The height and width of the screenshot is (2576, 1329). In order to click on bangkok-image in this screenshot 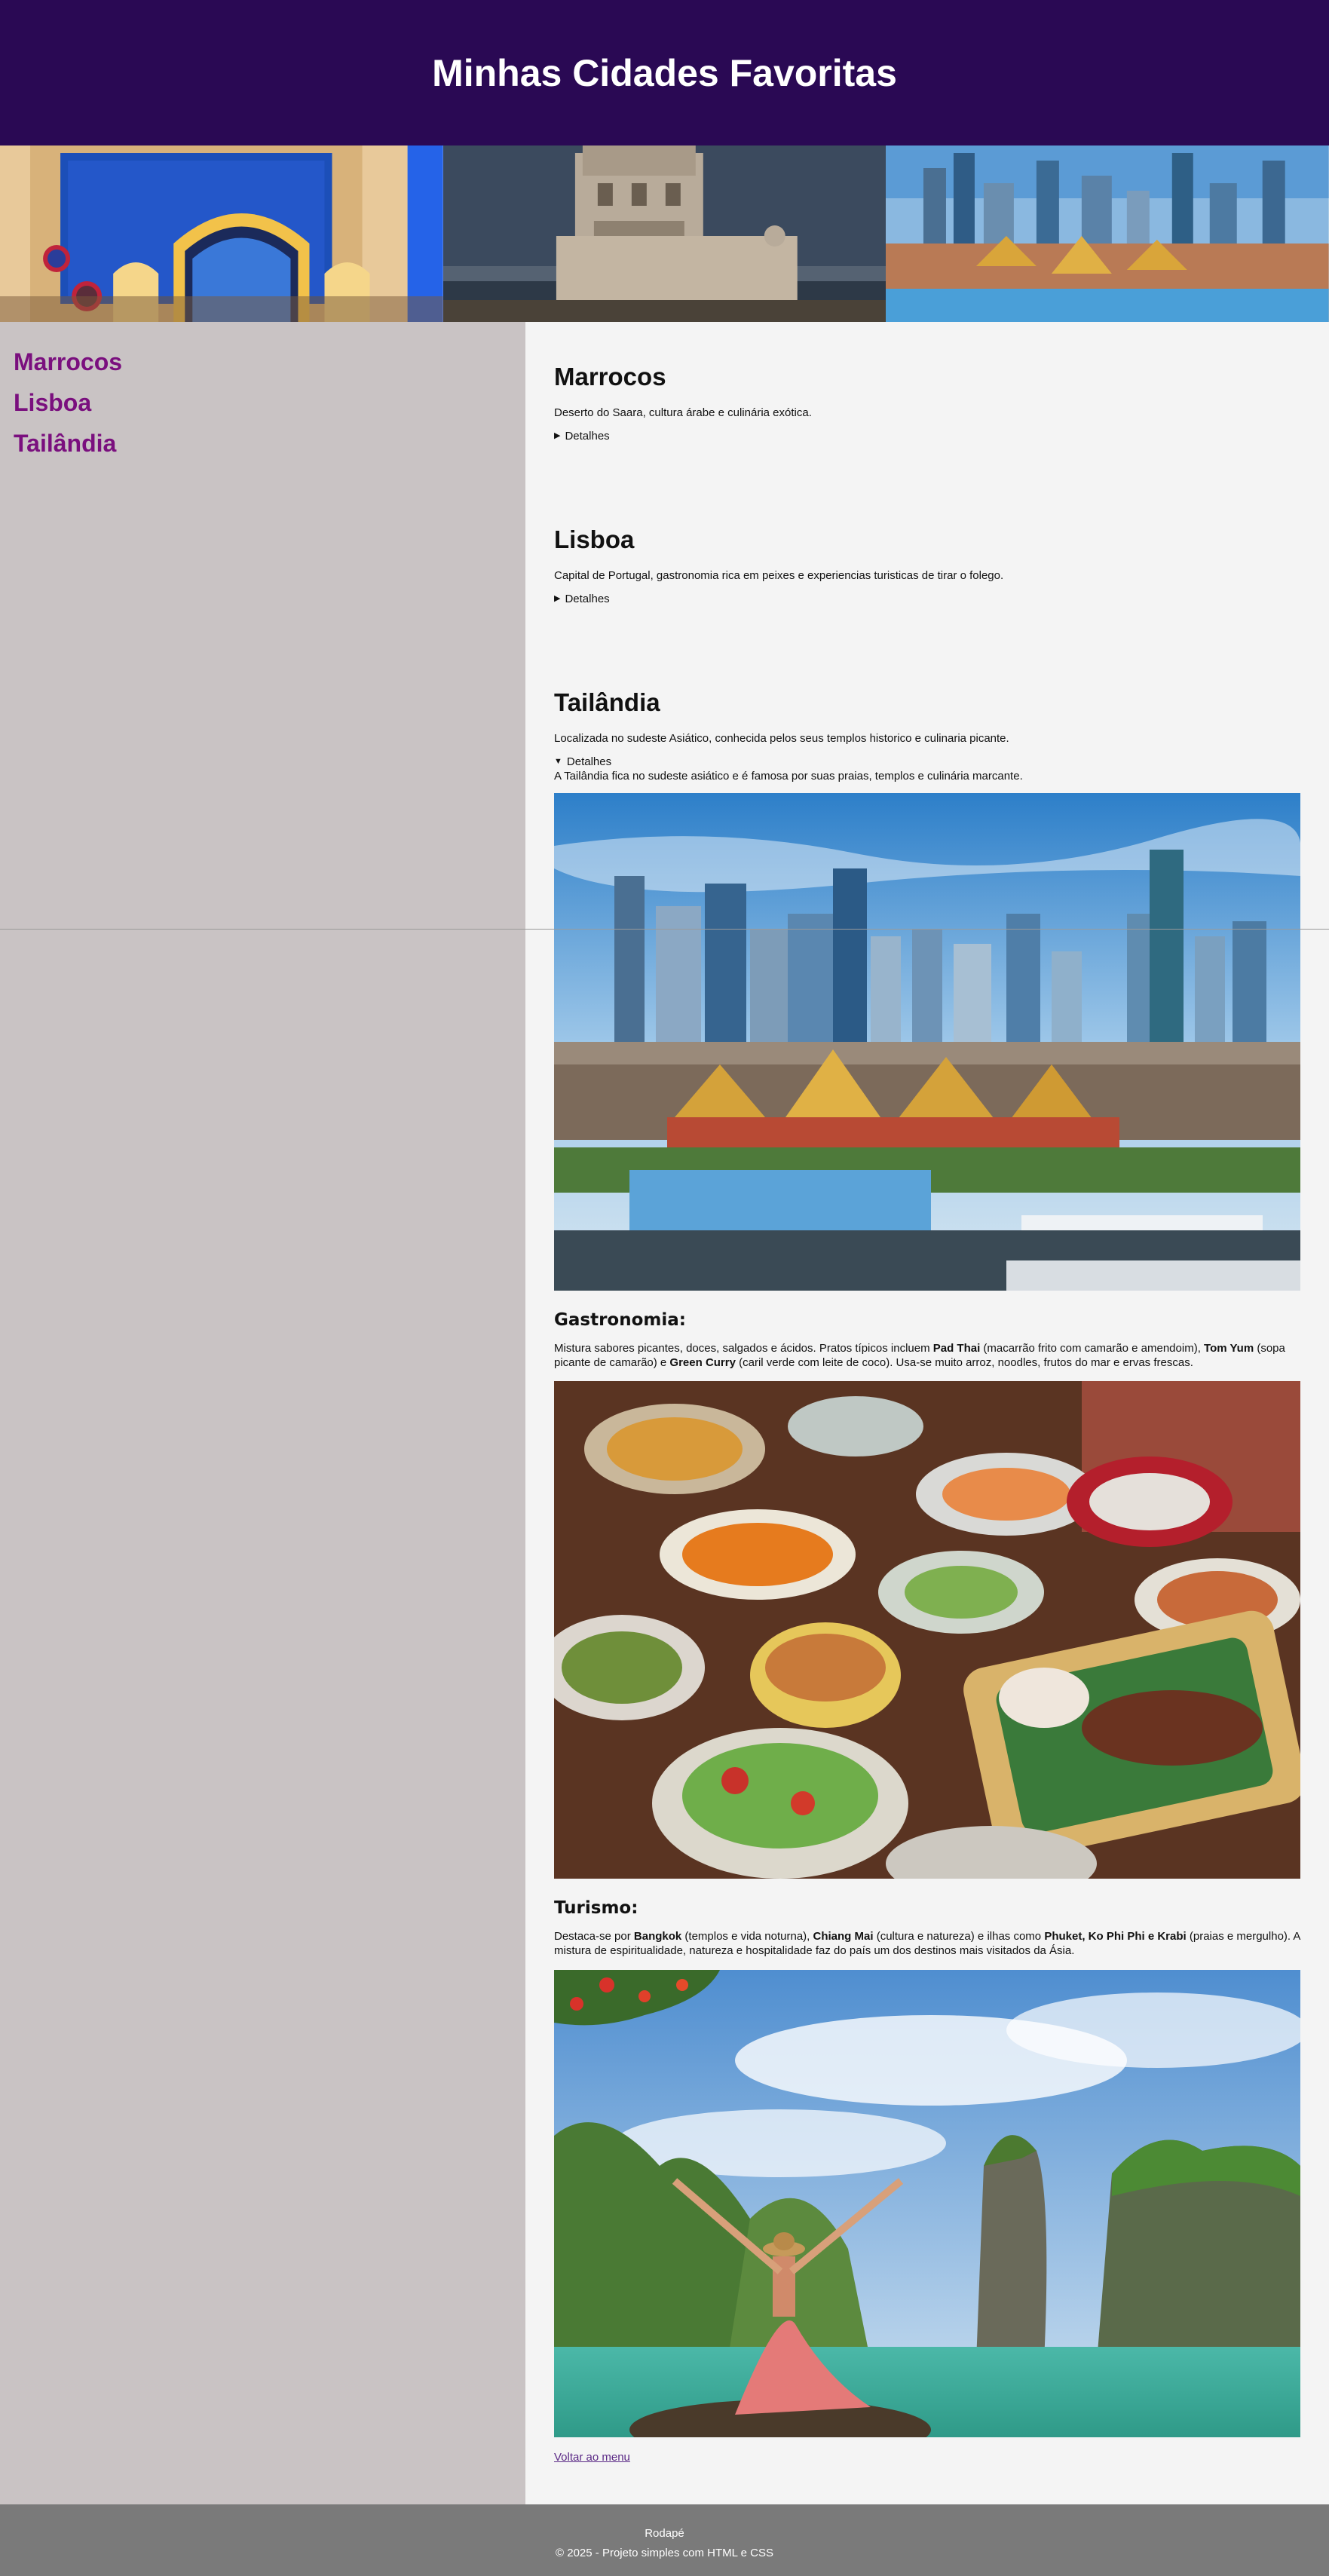, I will do `click(927, 1042)`.